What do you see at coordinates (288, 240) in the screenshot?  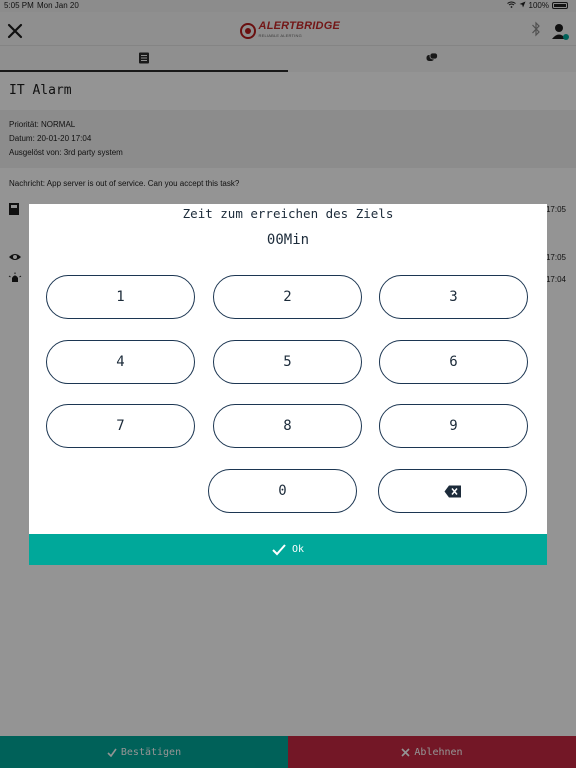 I see `dialog-value-display: 00Min` at bounding box center [288, 240].